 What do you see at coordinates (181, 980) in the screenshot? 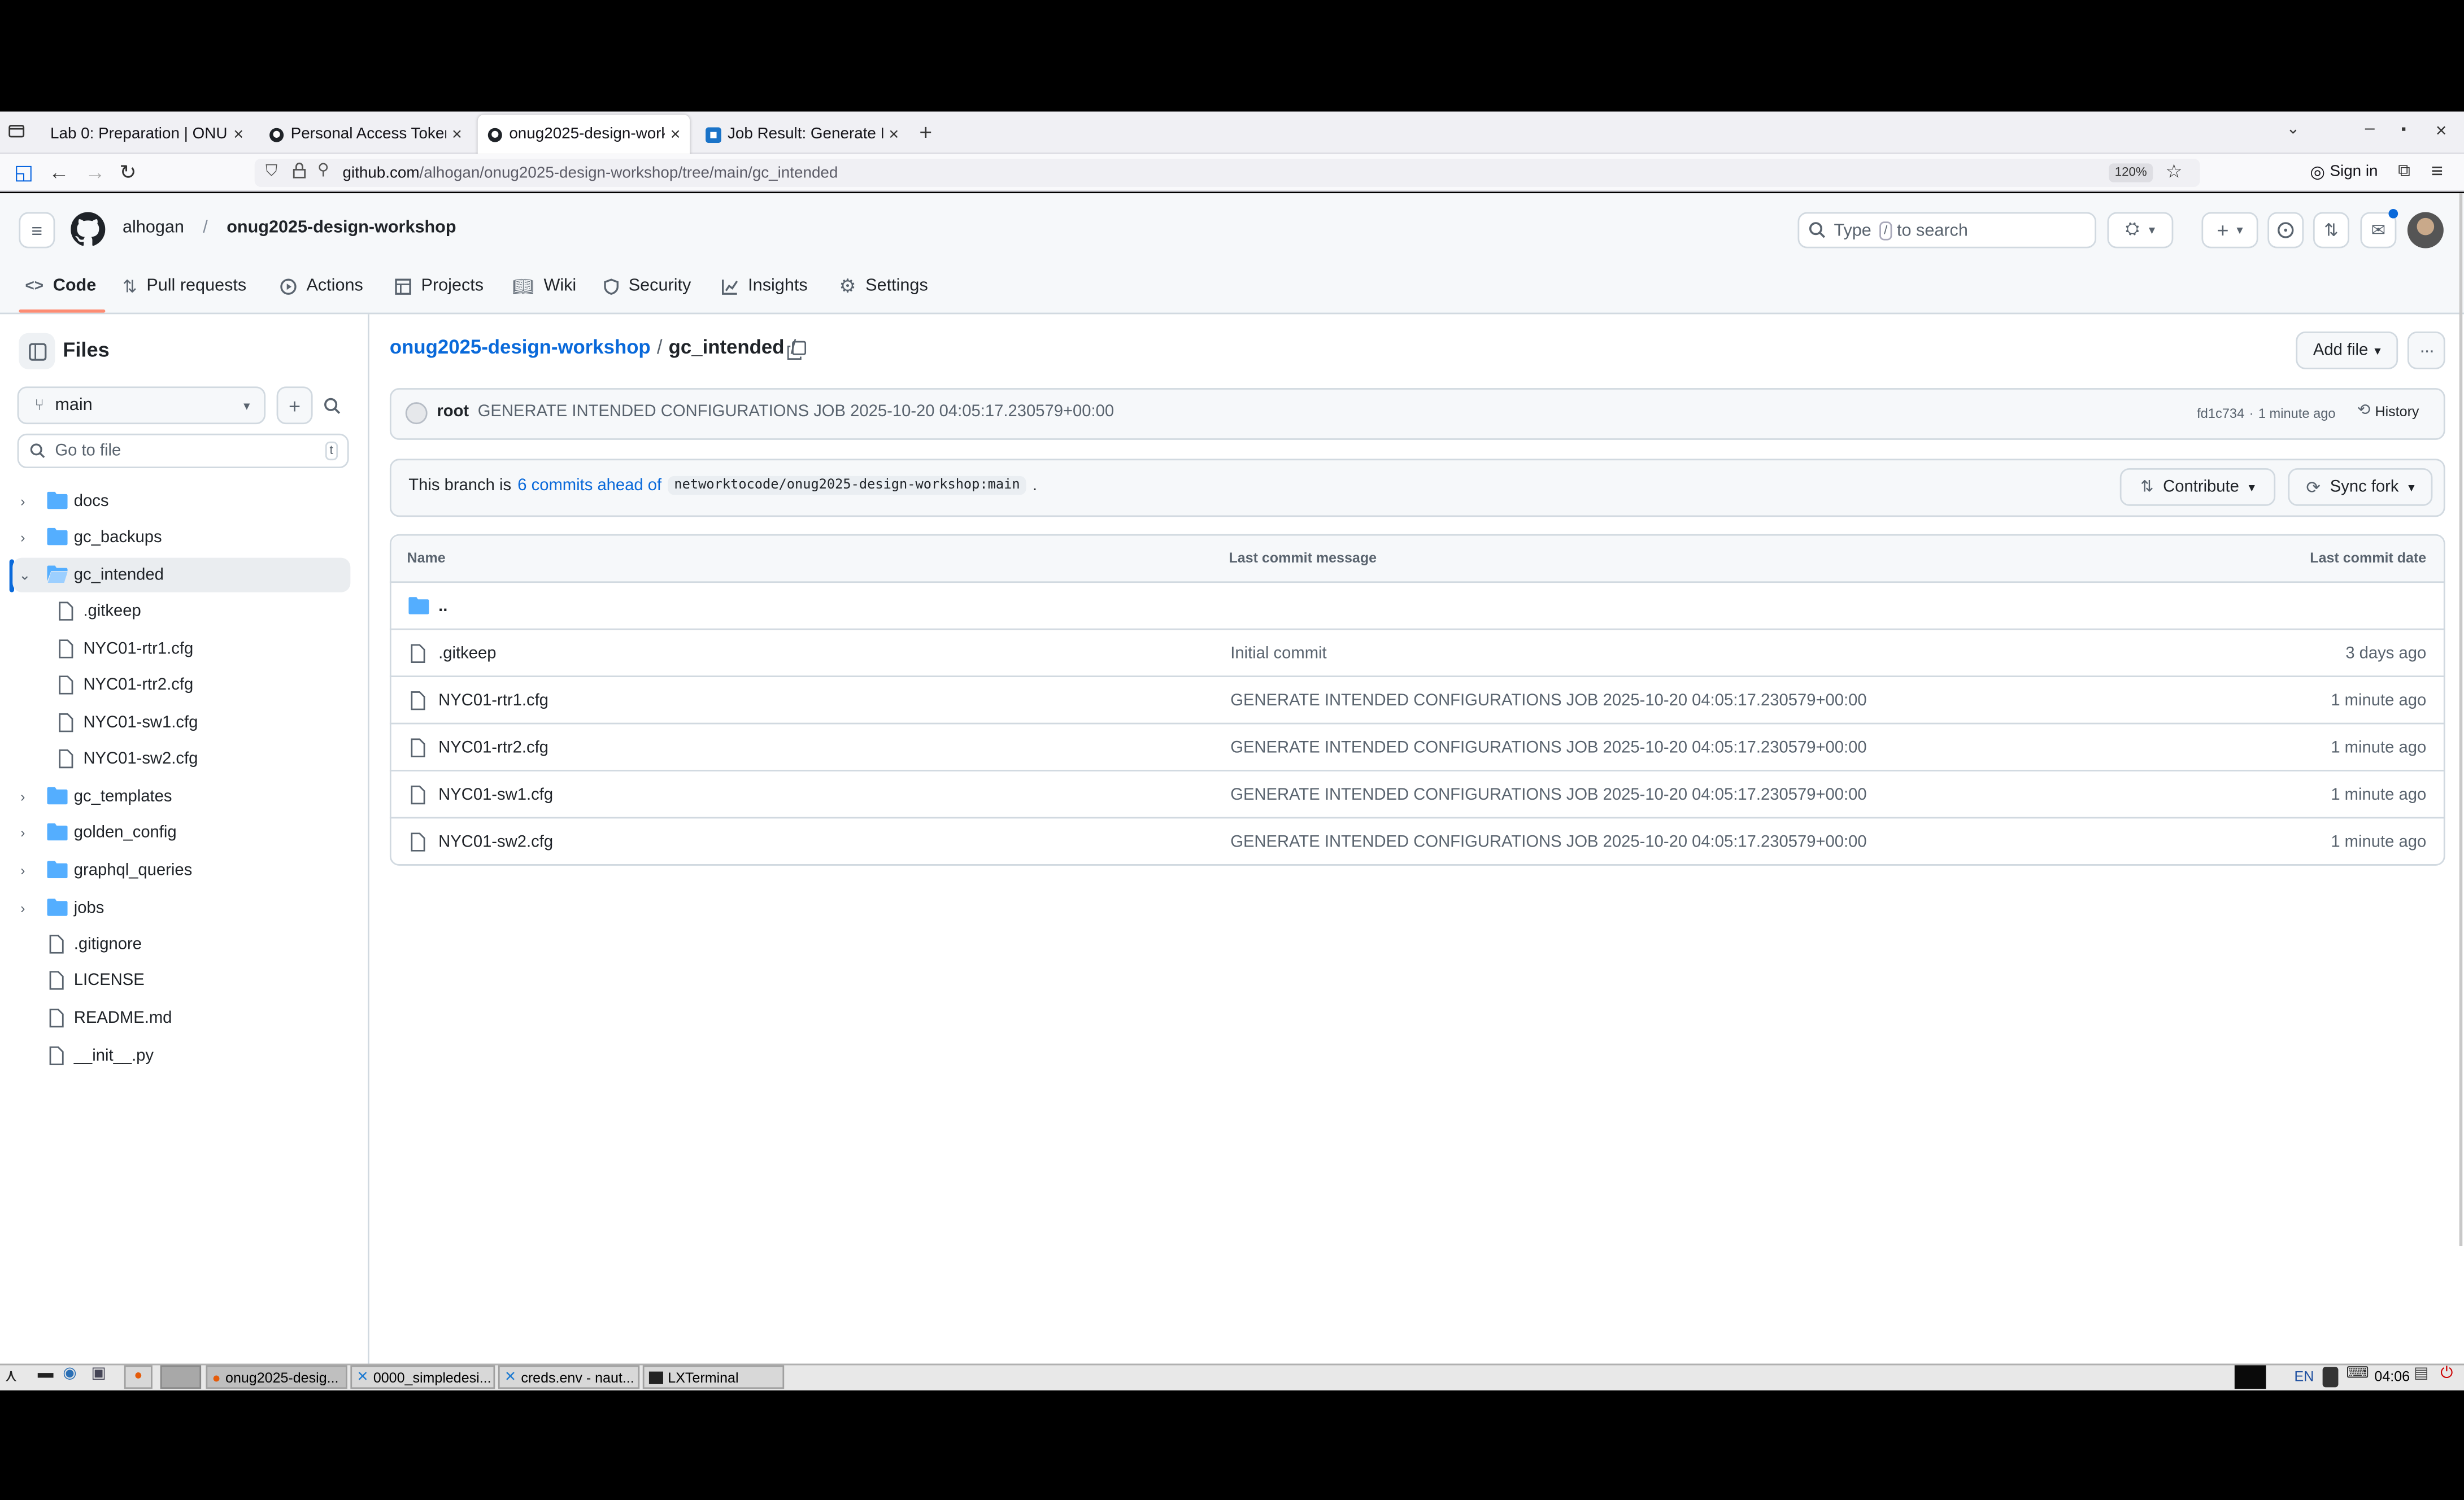
I see `tree-item: LICENSE` at bounding box center [181, 980].